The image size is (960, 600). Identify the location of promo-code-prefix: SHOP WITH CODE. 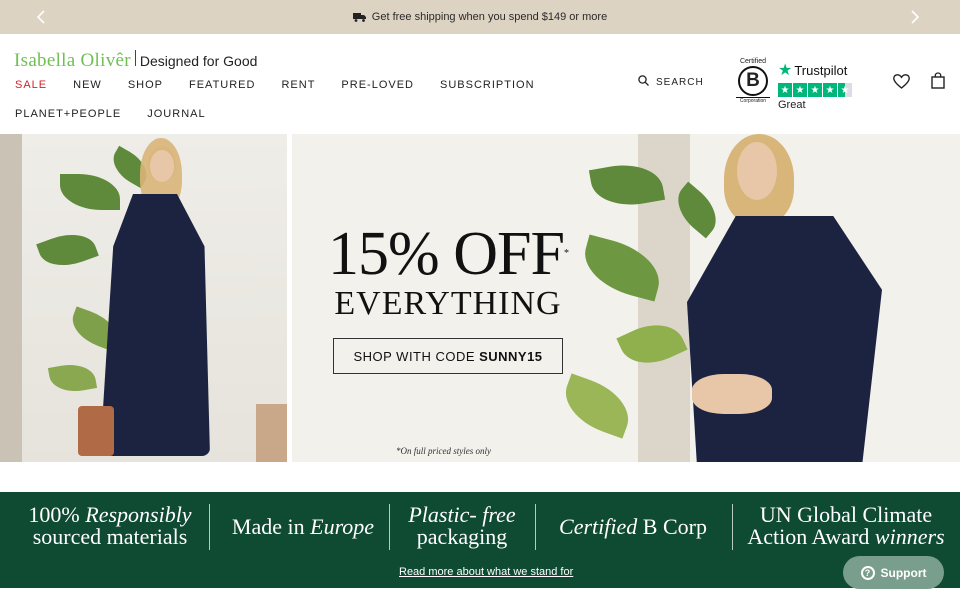
(414, 356).